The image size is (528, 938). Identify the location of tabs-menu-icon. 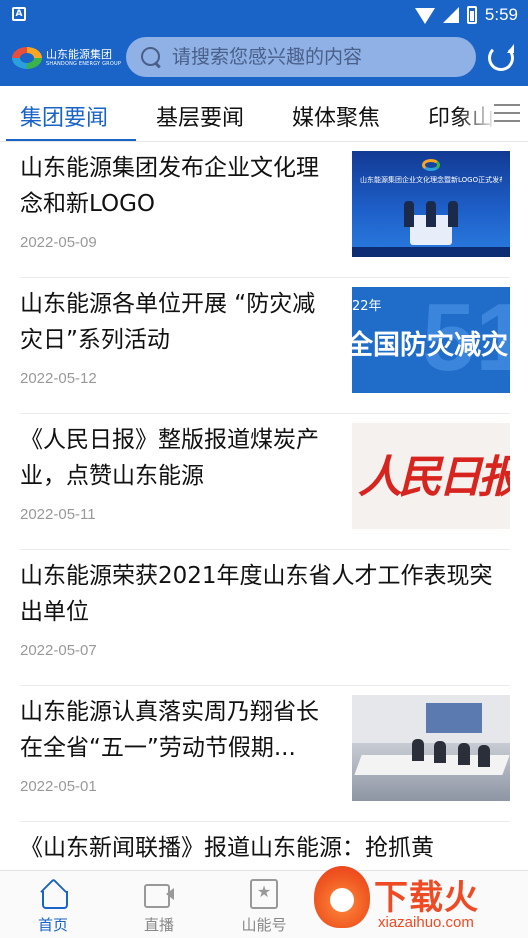
(507, 114).